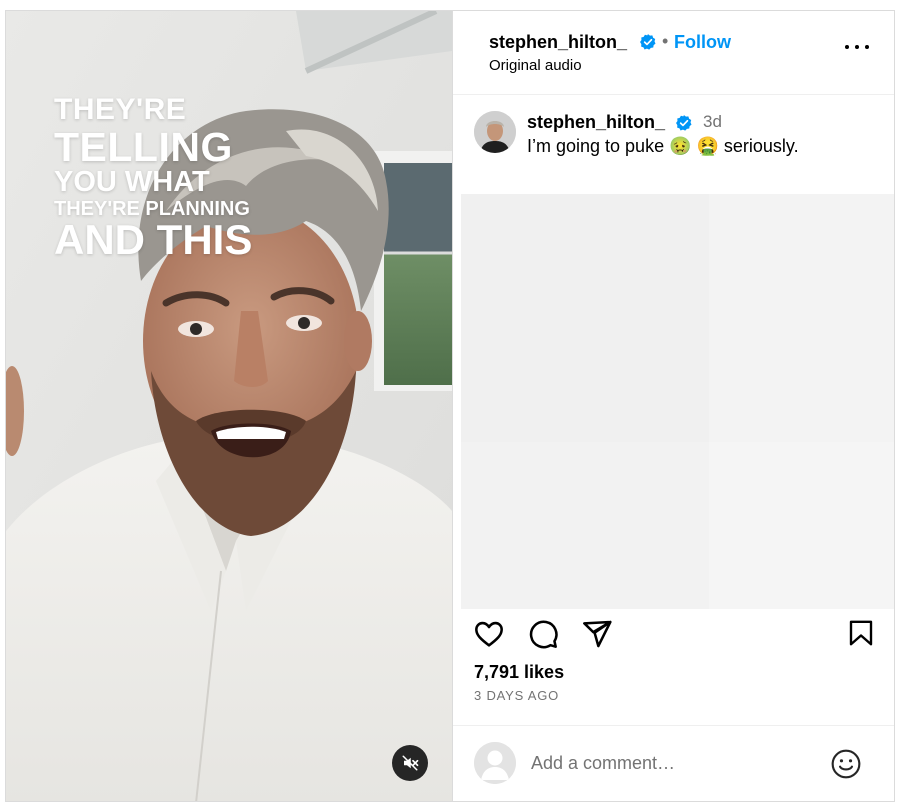  Describe the element at coordinates (663, 146) in the screenshot. I see `caption-text: I’m going to puke 🤢 🤮 seriously.` at that location.